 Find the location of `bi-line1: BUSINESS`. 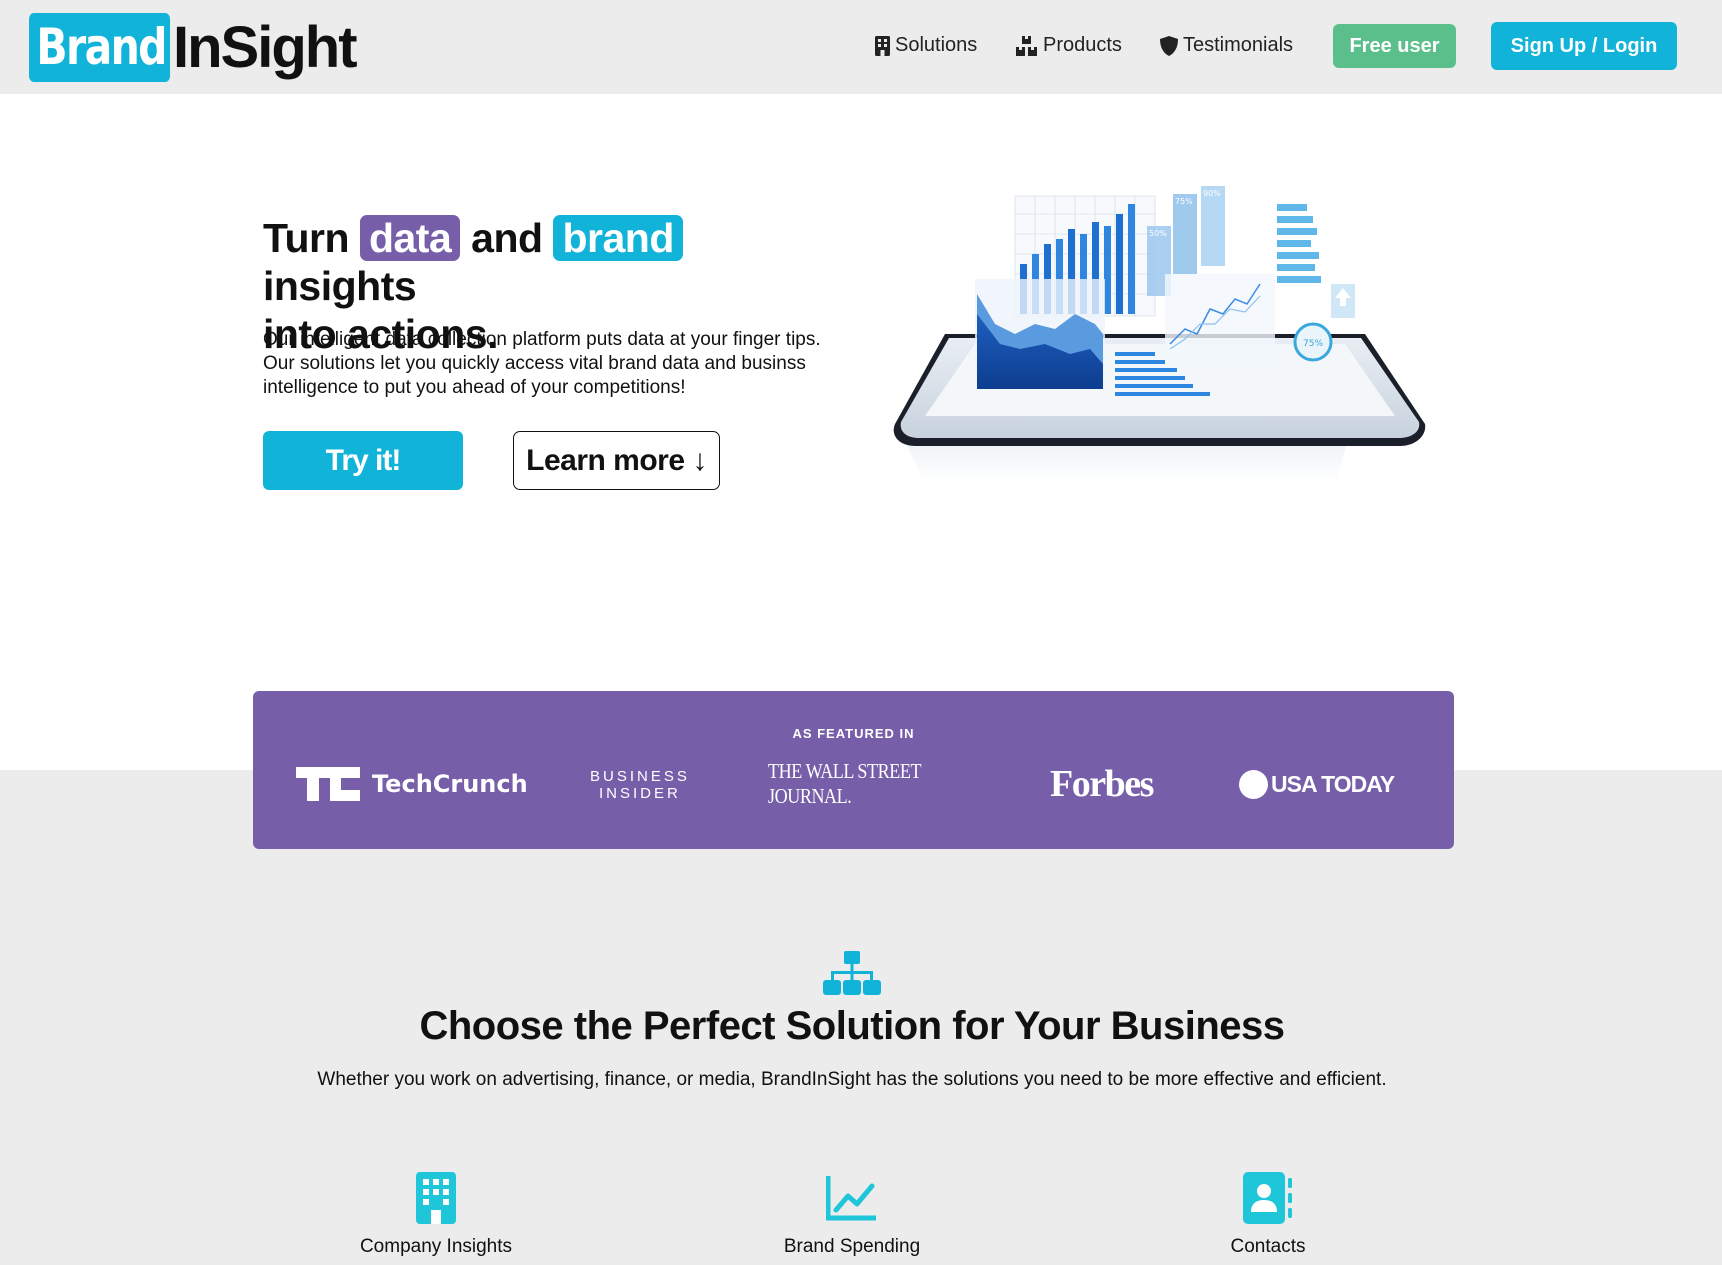

bi-line1: BUSINESS is located at coordinates (640, 776).